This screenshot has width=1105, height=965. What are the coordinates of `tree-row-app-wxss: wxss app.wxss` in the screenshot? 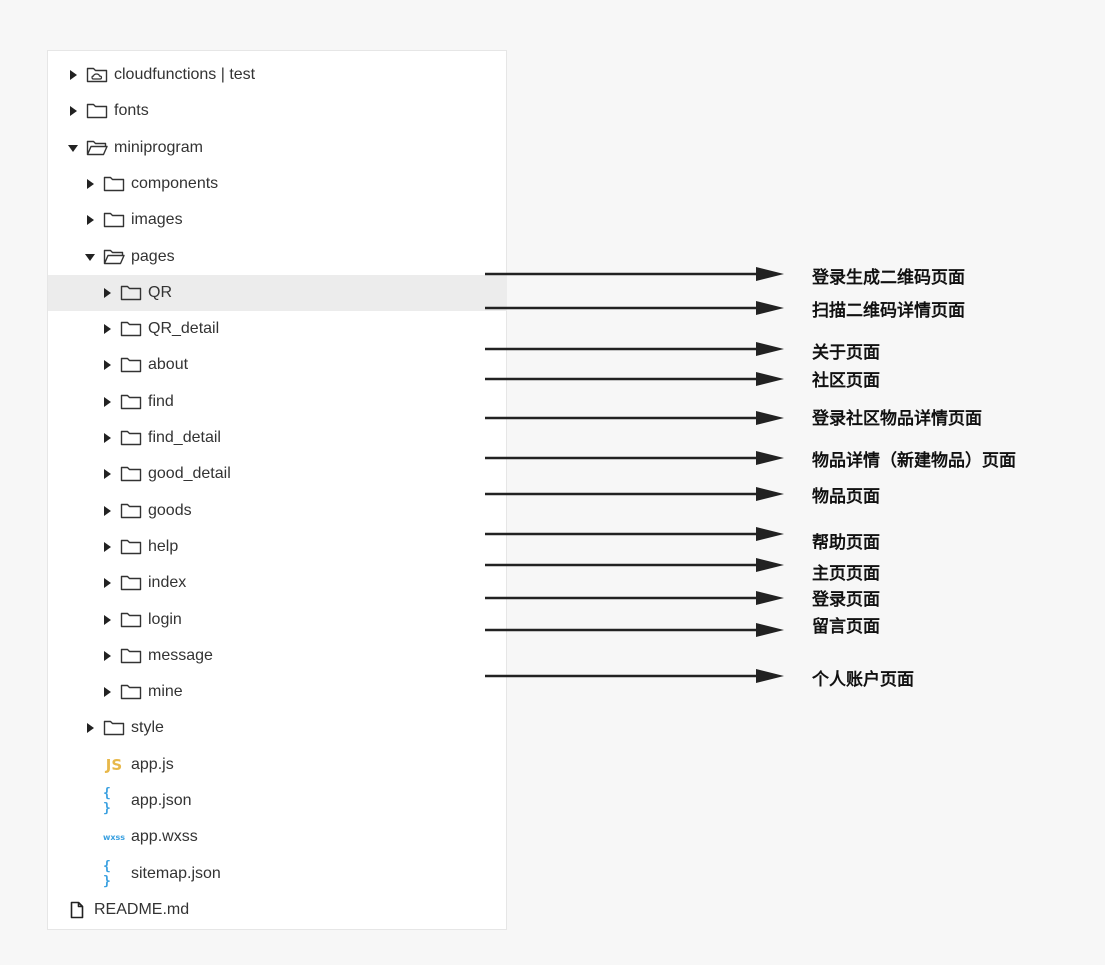 It's located at (277, 837).